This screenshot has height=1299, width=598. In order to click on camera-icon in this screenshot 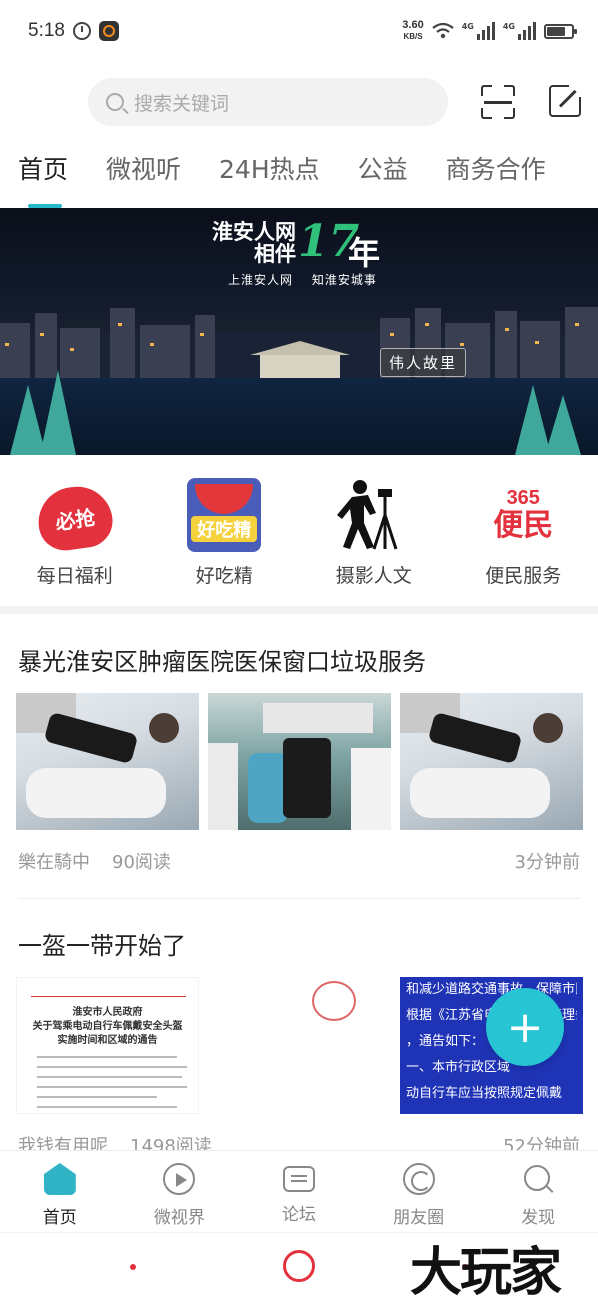, I will do `click(374, 515)`.